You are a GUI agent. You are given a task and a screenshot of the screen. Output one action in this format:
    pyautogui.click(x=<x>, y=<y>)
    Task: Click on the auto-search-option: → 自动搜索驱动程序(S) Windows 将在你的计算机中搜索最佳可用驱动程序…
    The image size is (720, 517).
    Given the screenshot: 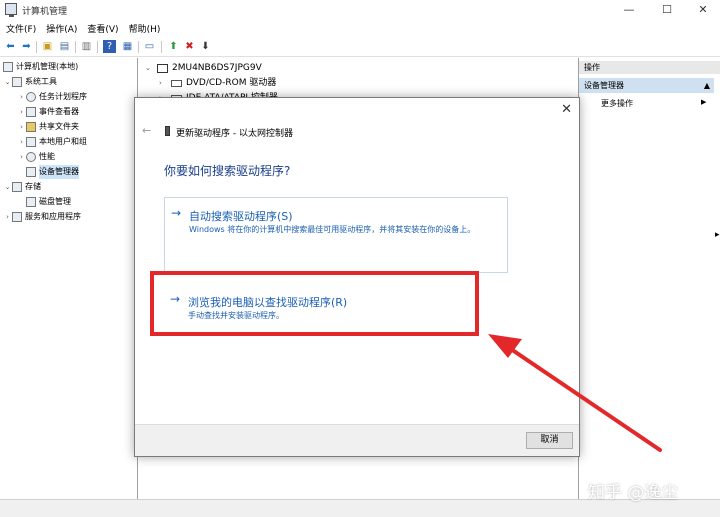 What is the action you would take?
    pyautogui.click(x=336, y=235)
    